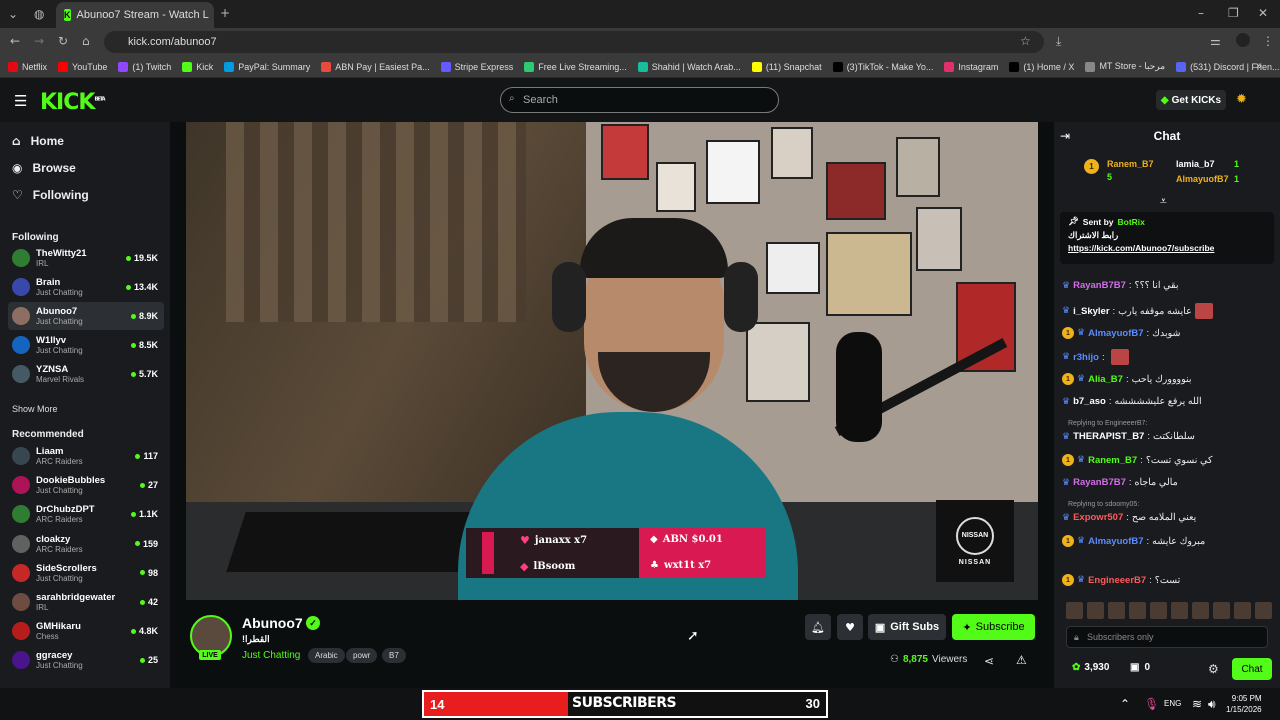 The width and height of the screenshot is (1280, 720). I want to click on bookmark-item: Stripe Express, so click(476, 66).